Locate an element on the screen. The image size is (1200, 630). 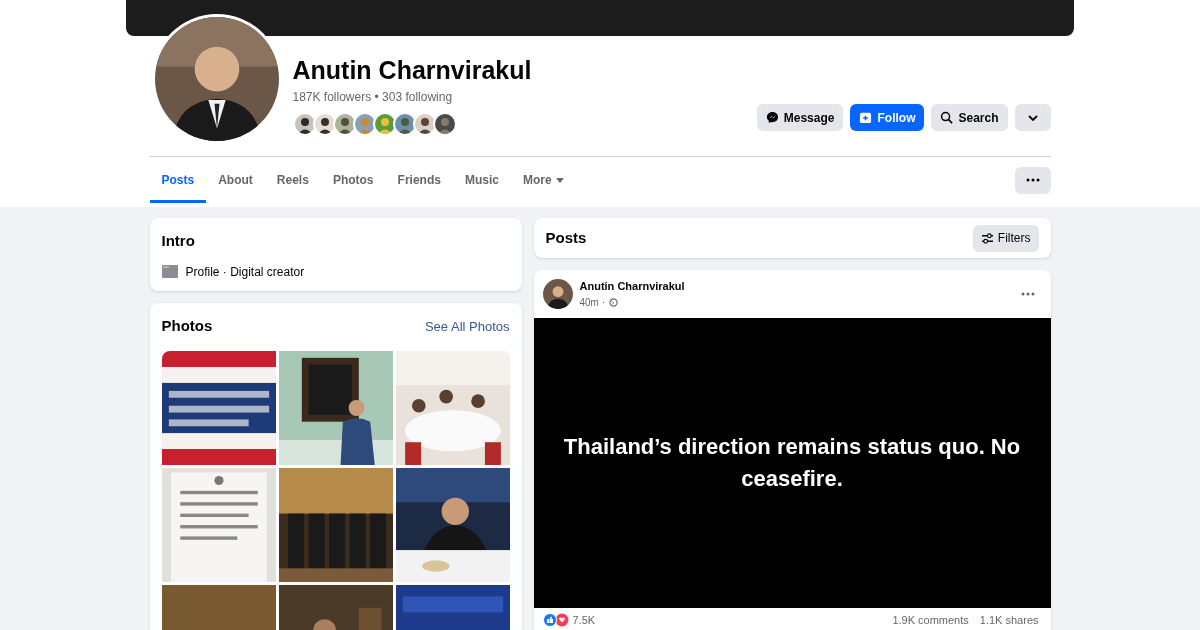
more-options-button is located at coordinates (1032, 180).